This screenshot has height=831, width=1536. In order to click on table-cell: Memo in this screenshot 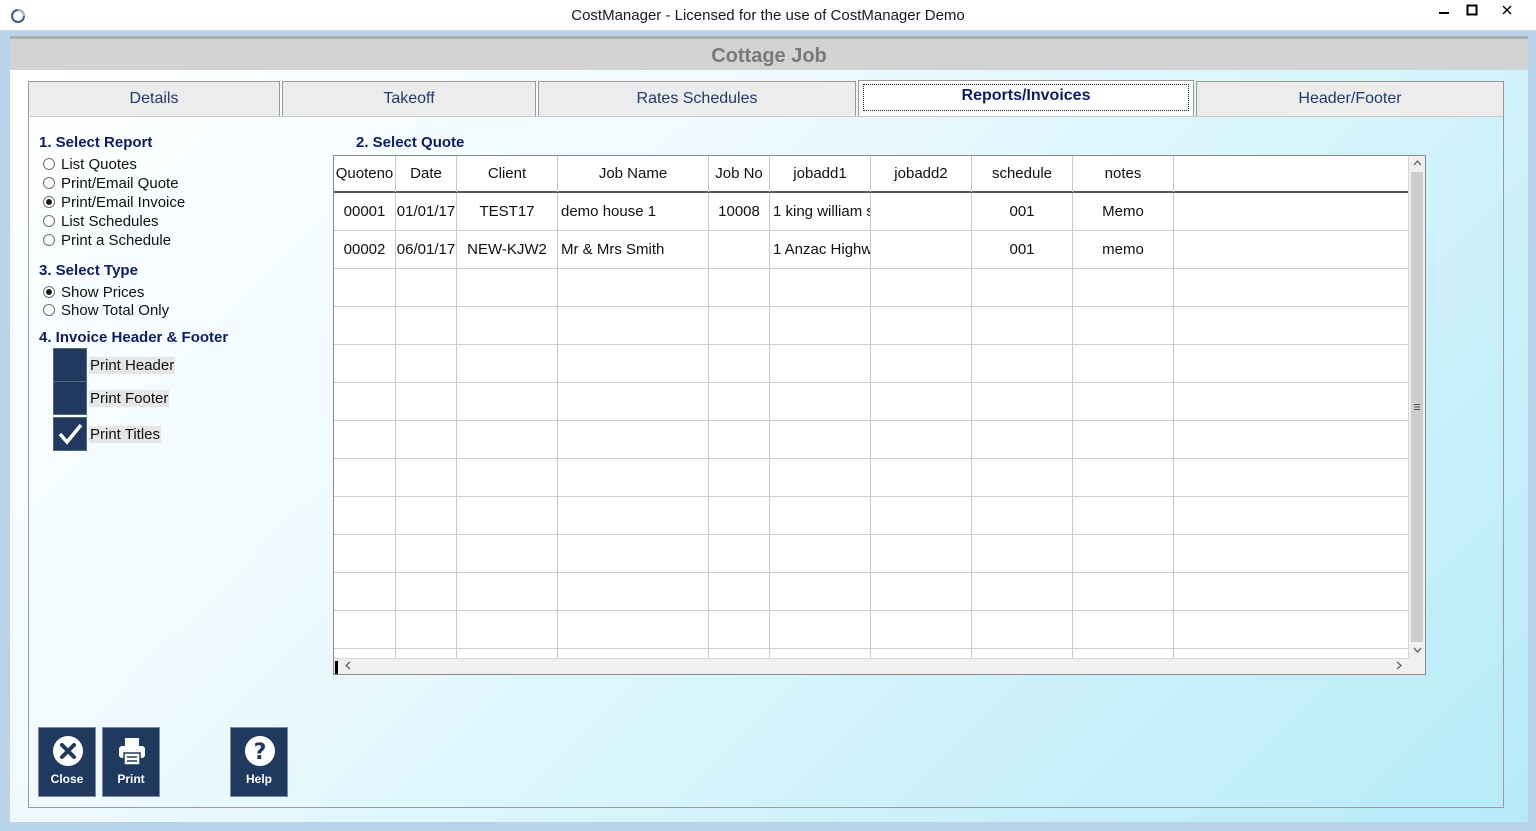, I will do `click(1123, 211)`.